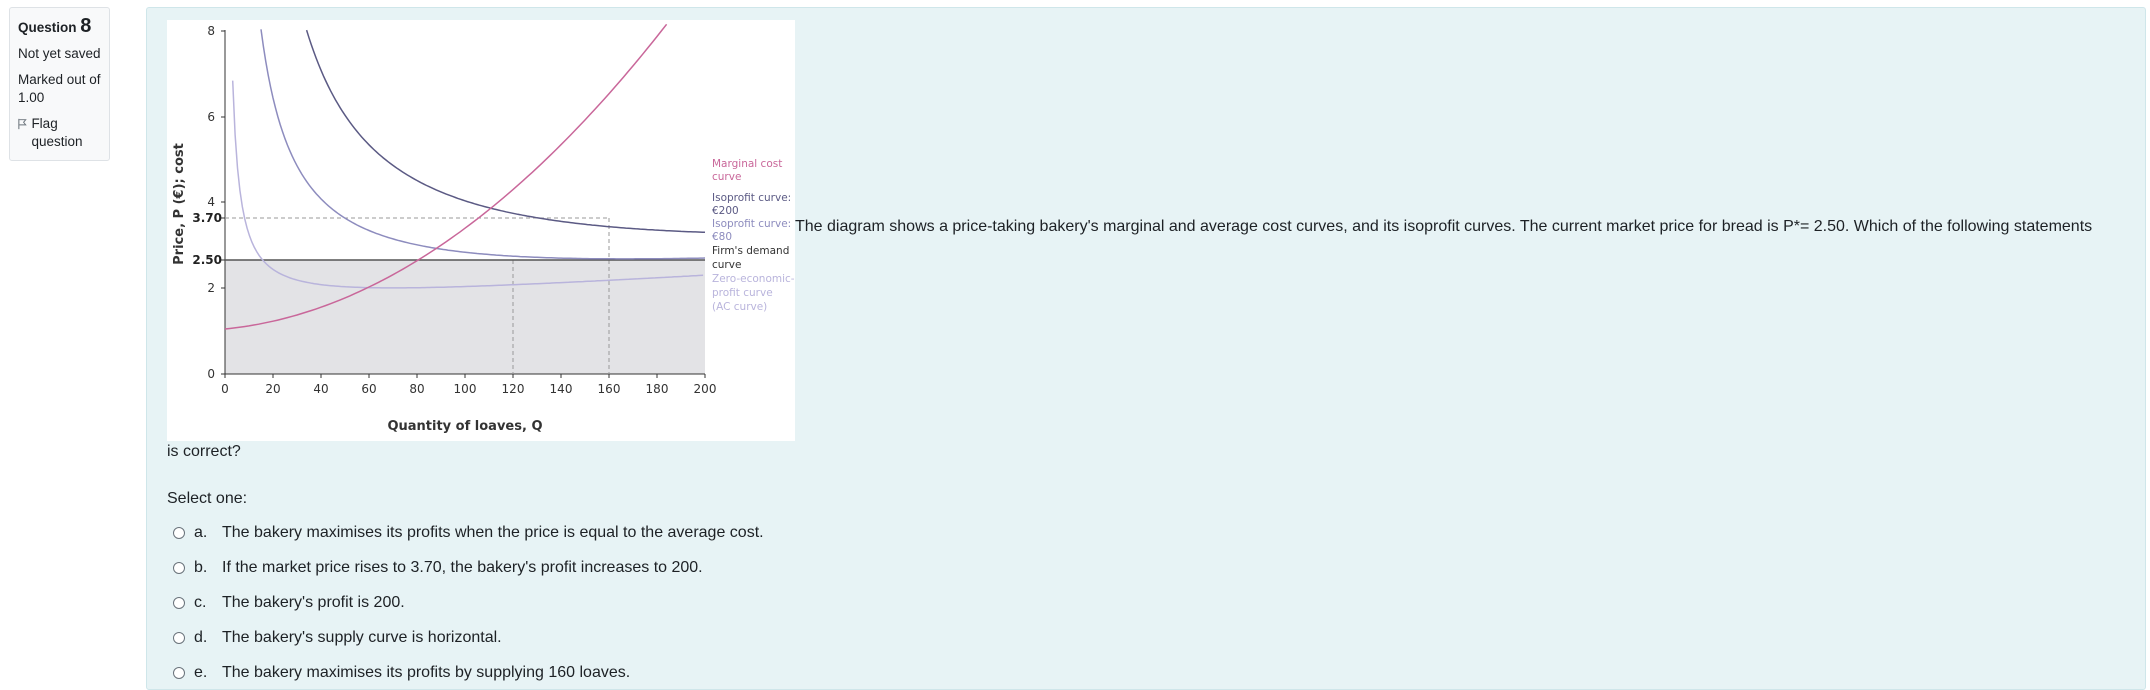 This screenshot has height=690, width=2150. I want to click on question-number: 8, so click(86, 26).